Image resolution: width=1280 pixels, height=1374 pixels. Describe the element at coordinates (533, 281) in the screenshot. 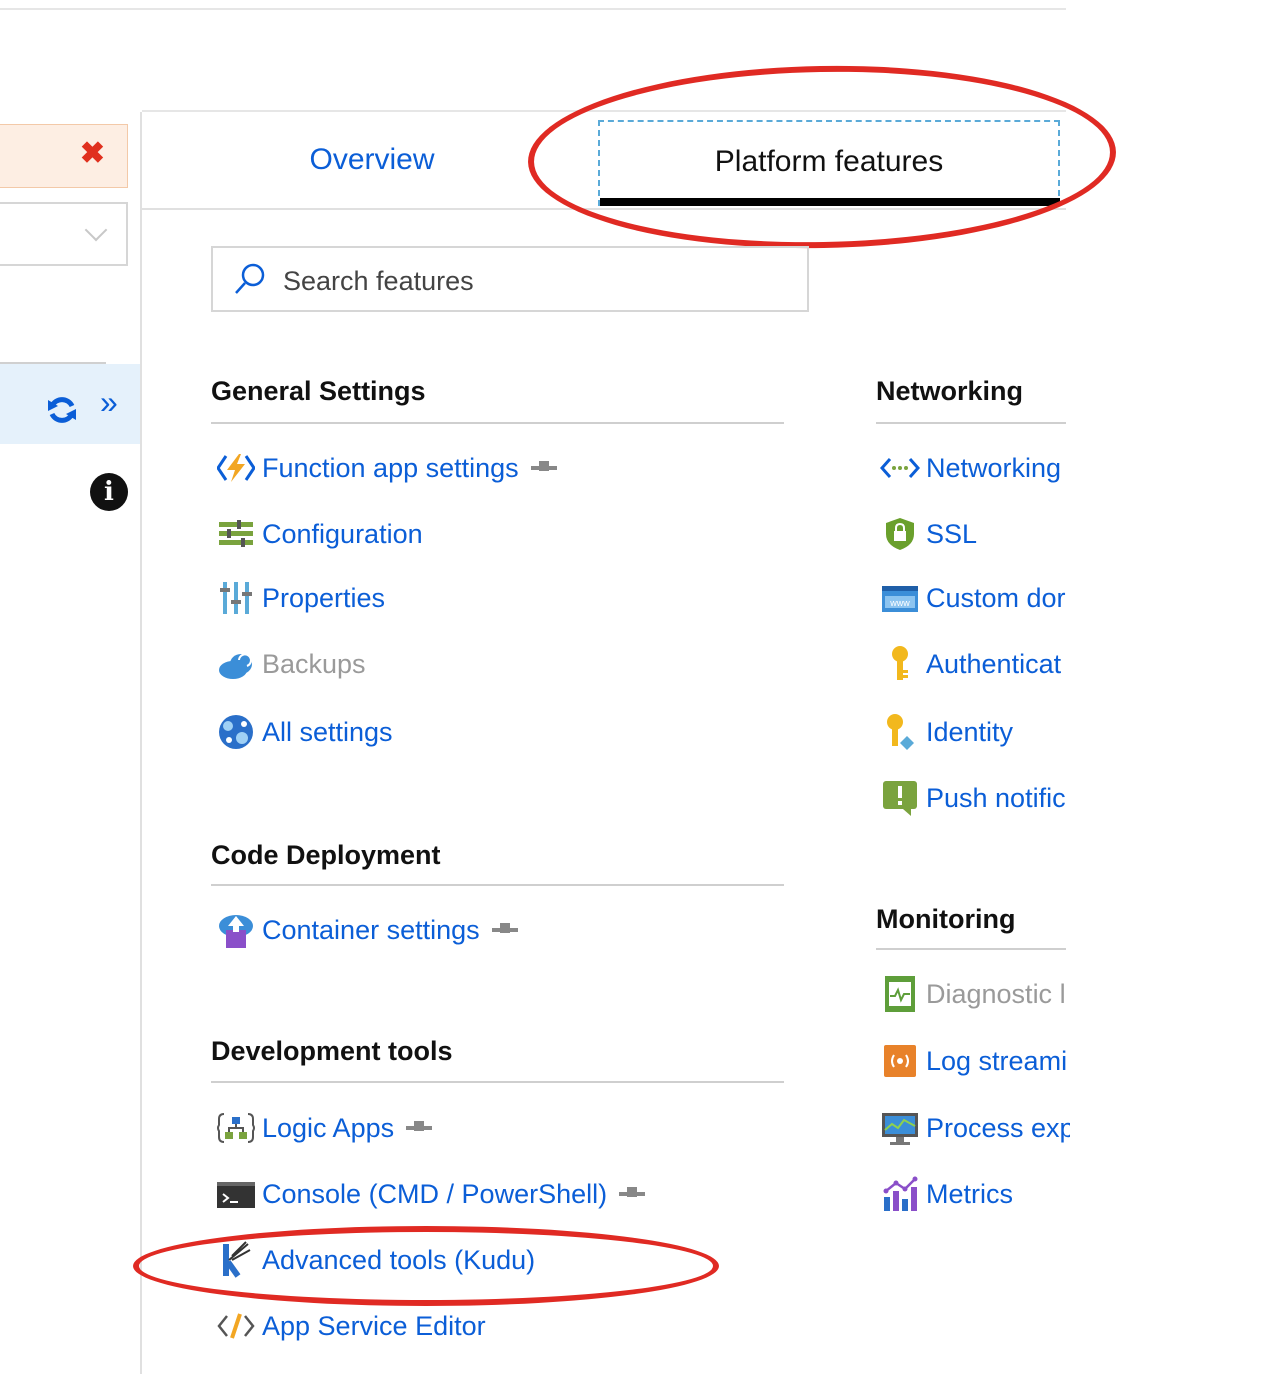

I see `search-input` at that location.